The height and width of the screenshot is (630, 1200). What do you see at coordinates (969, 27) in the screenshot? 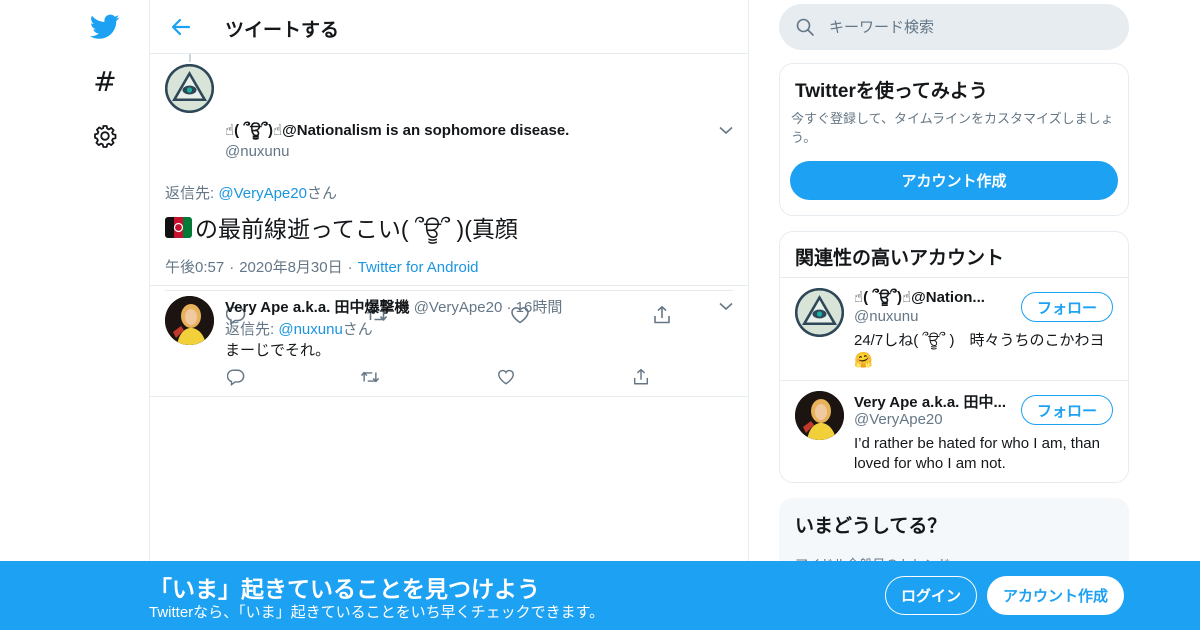
I see `search-input` at bounding box center [969, 27].